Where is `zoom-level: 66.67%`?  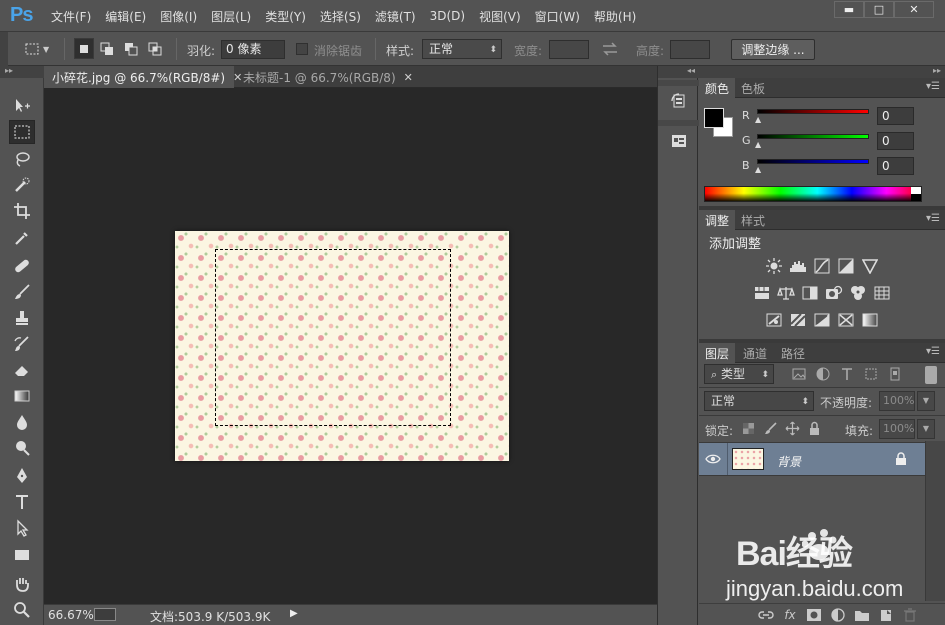
zoom-level: 66.67% is located at coordinates (71, 615).